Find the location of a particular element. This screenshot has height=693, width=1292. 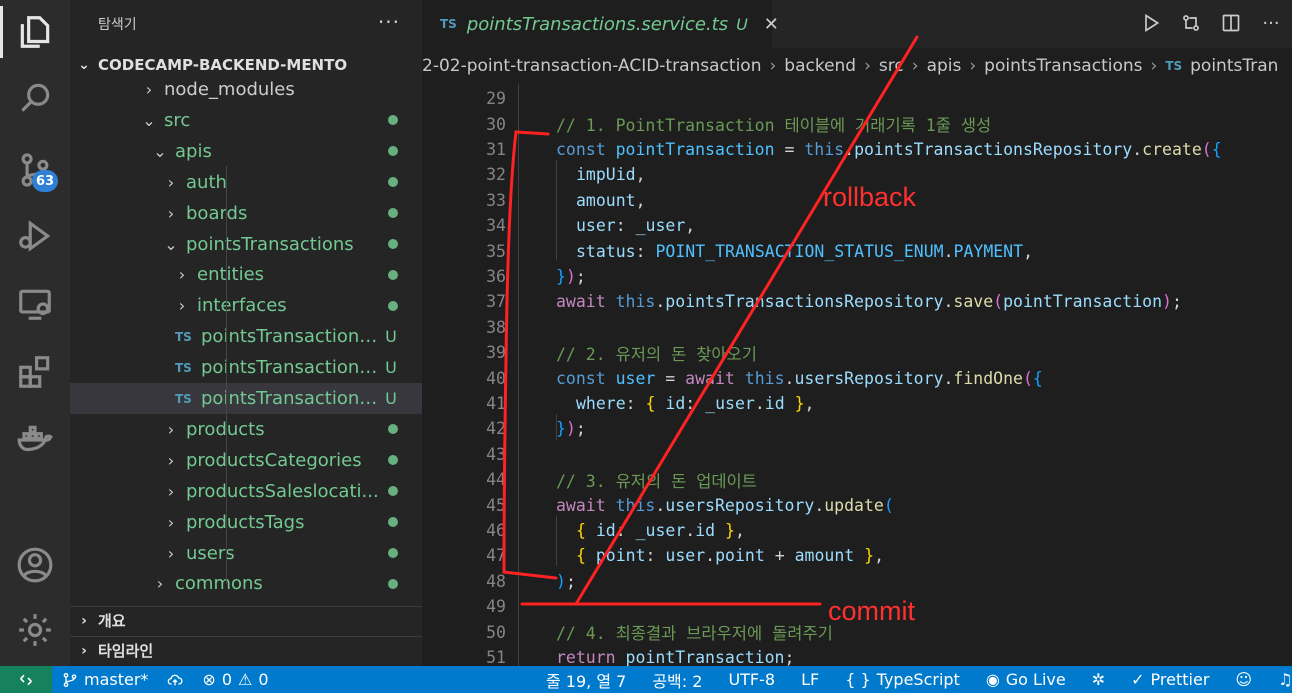

indentation: 공백: 2 is located at coordinates (677, 680).